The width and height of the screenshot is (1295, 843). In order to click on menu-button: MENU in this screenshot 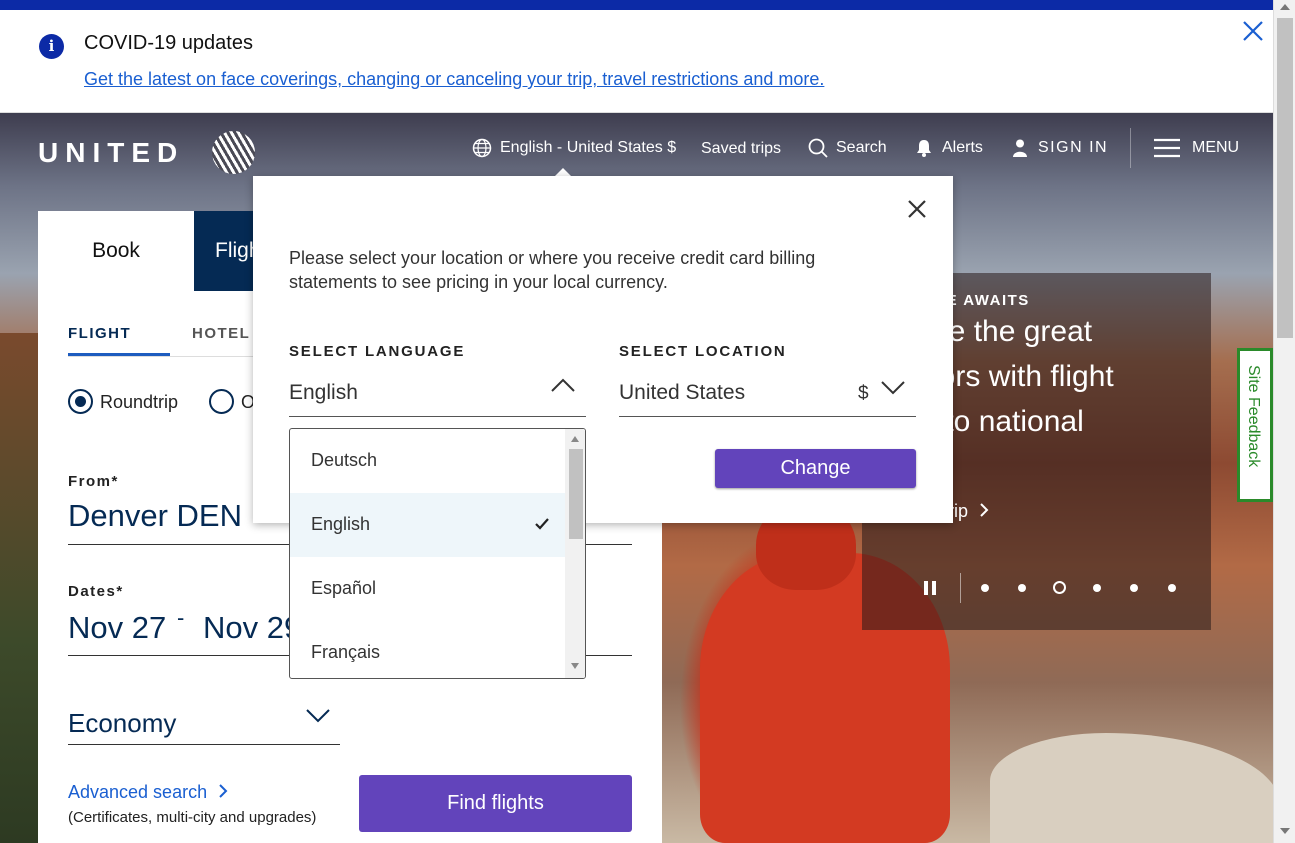, I will do `click(1196, 148)`.